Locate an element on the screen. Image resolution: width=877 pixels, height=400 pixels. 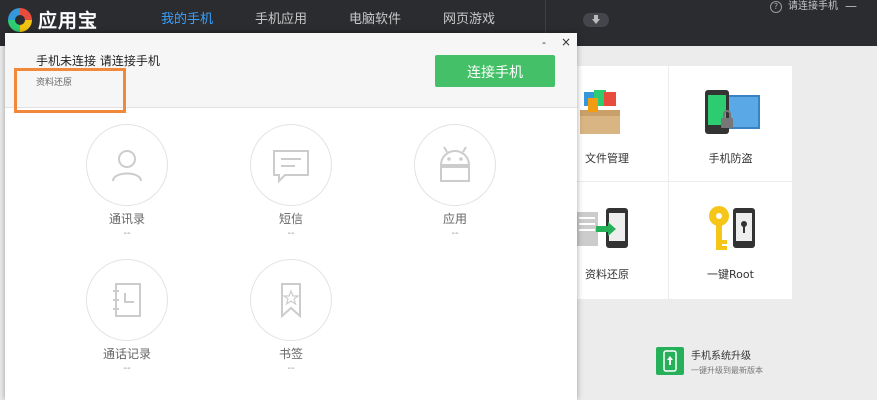
download-icon is located at coordinates (596, 19).